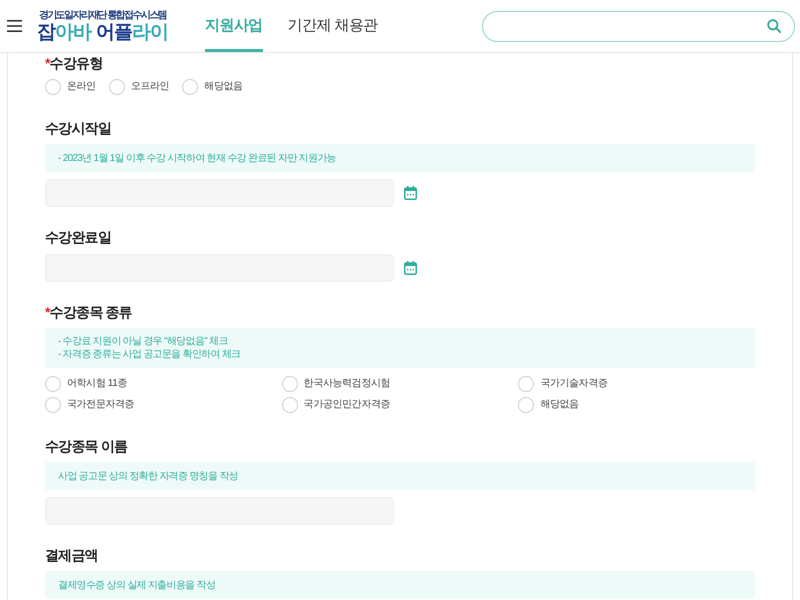 The width and height of the screenshot is (800, 600). I want to click on notice-text: - 수강료 지원이 아닐 경우 "해당없음" 체크, so click(143, 341).